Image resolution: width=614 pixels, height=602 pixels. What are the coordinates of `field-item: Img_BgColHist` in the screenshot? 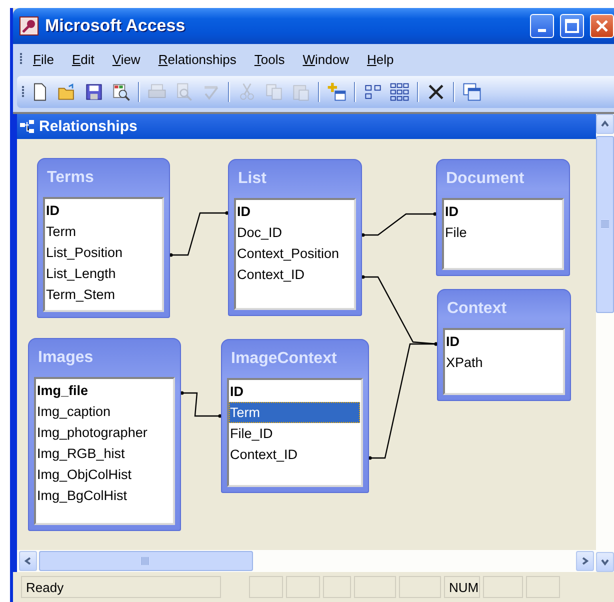 It's located at (104, 495).